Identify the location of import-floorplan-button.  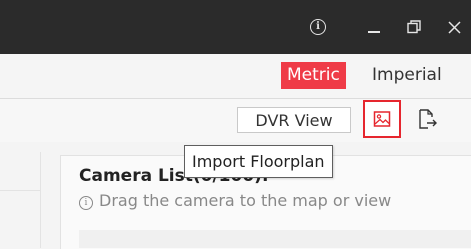
(382, 119).